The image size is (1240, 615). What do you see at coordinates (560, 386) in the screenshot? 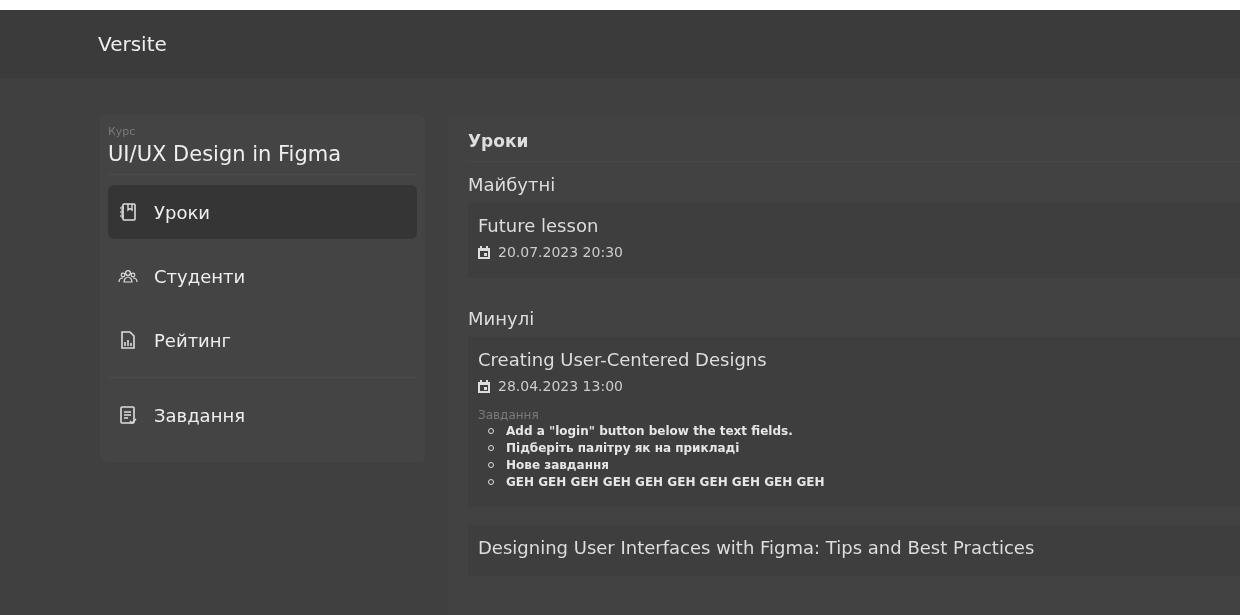
I see `lesson-date: 28.04.2023 13:00` at bounding box center [560, 386].